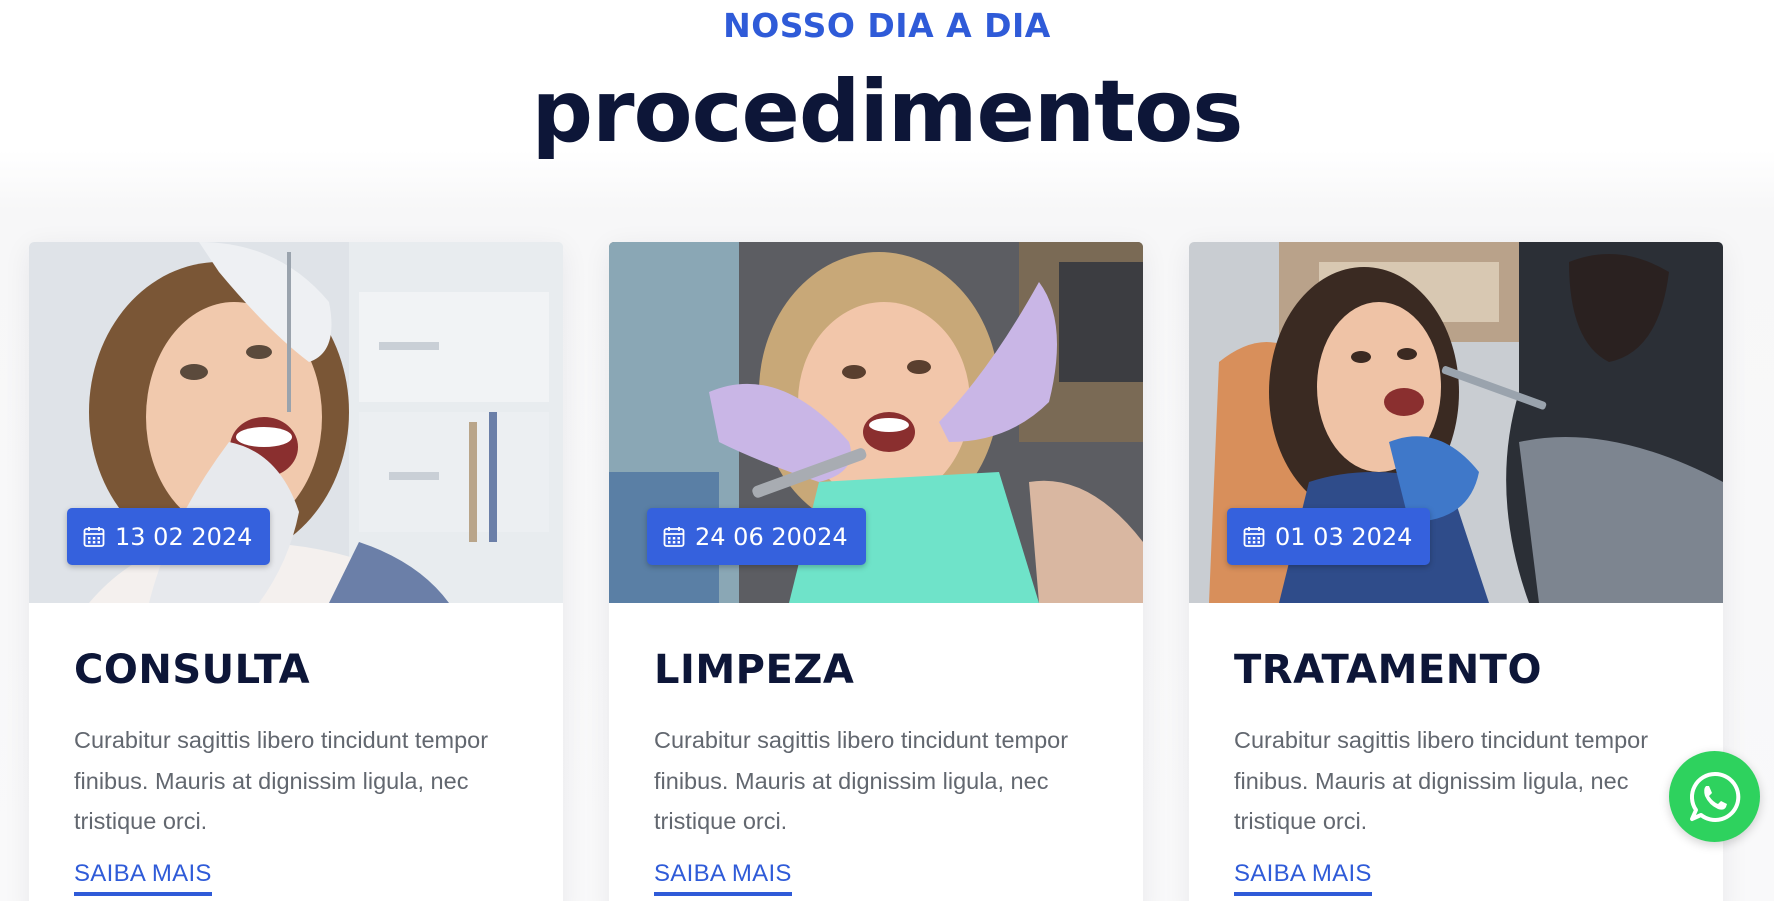 This screenshot has width=1774, height=901. What do you see at coordinates (771, 536) in the screenshot?
I see `date-text: 24 06 20024` at bounding box center [771, 536].